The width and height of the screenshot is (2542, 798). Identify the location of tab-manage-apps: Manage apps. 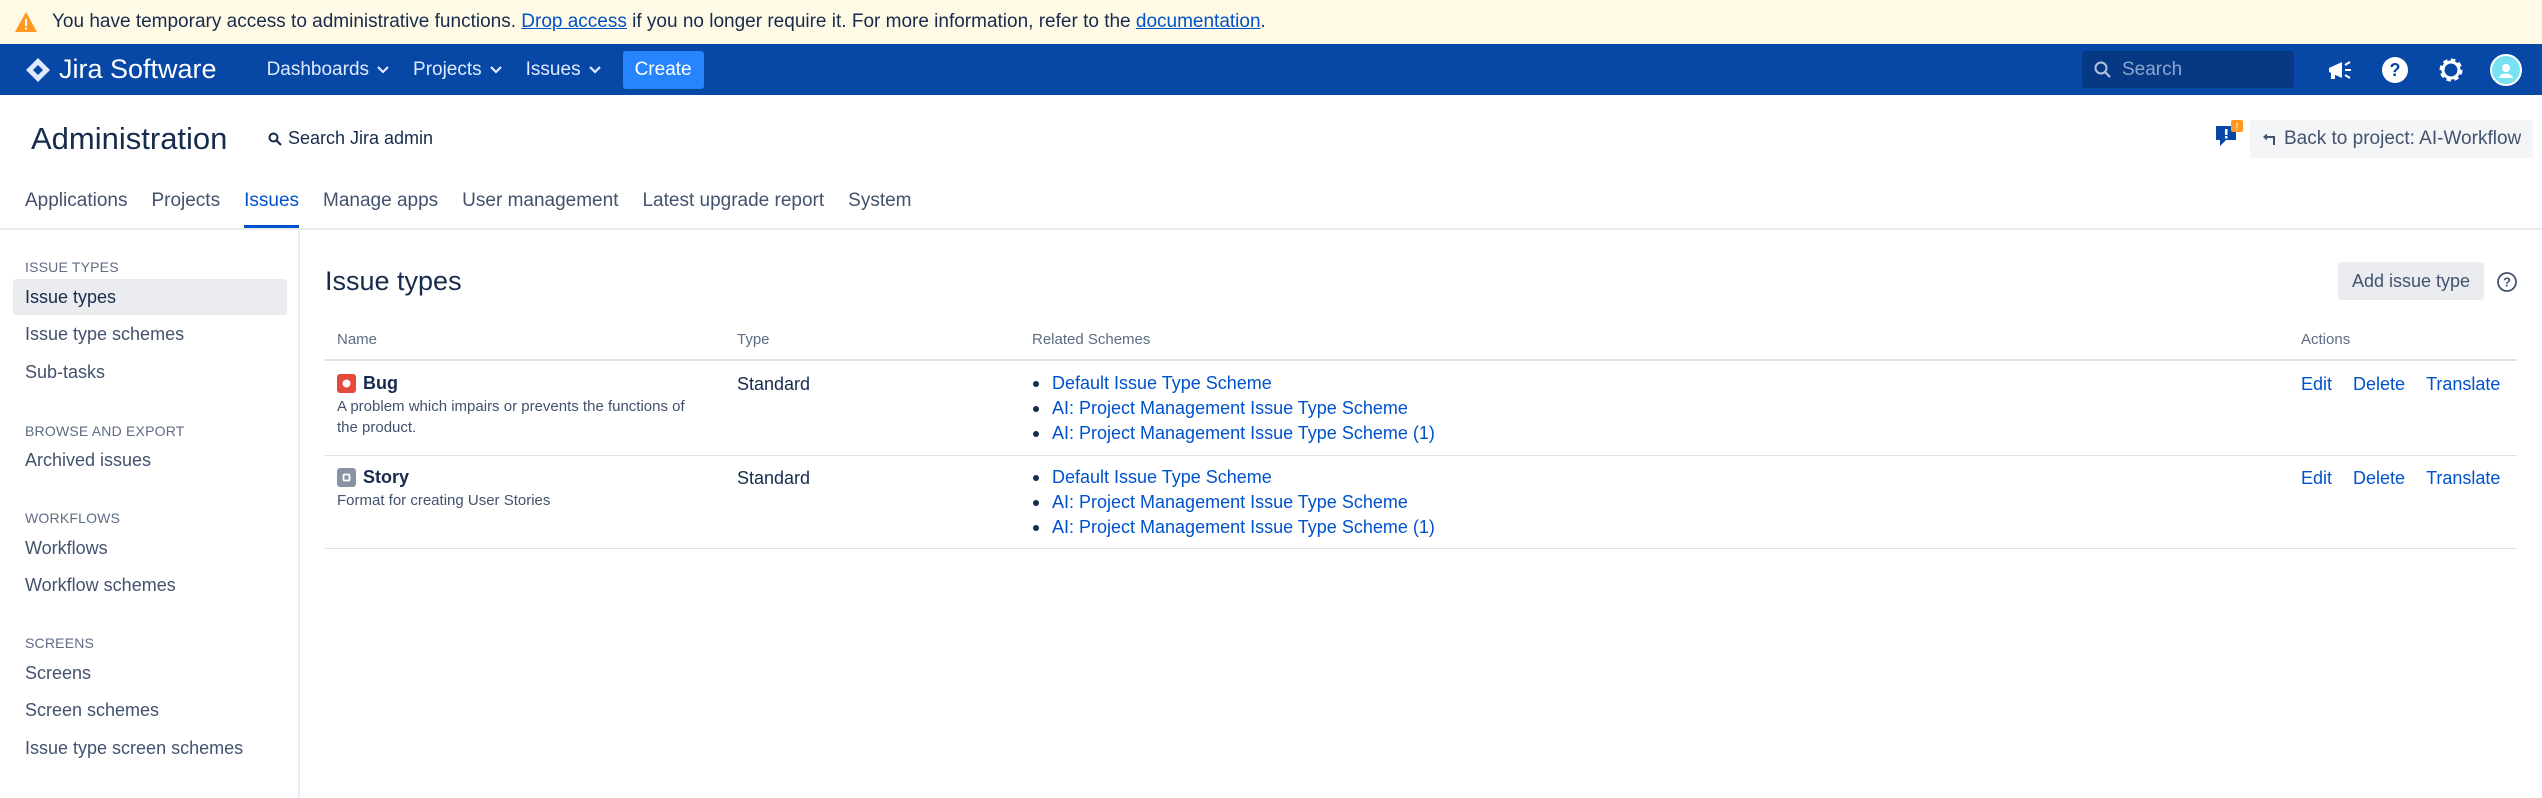
(380, 209).